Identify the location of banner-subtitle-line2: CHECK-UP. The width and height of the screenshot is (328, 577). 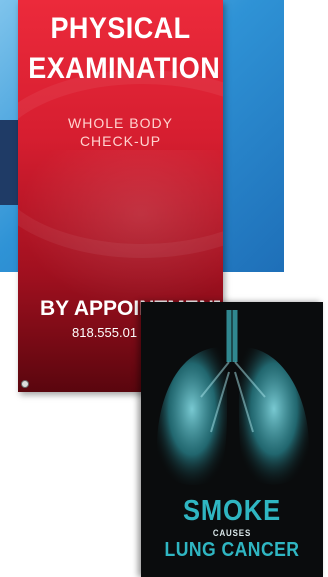
(120, 141).